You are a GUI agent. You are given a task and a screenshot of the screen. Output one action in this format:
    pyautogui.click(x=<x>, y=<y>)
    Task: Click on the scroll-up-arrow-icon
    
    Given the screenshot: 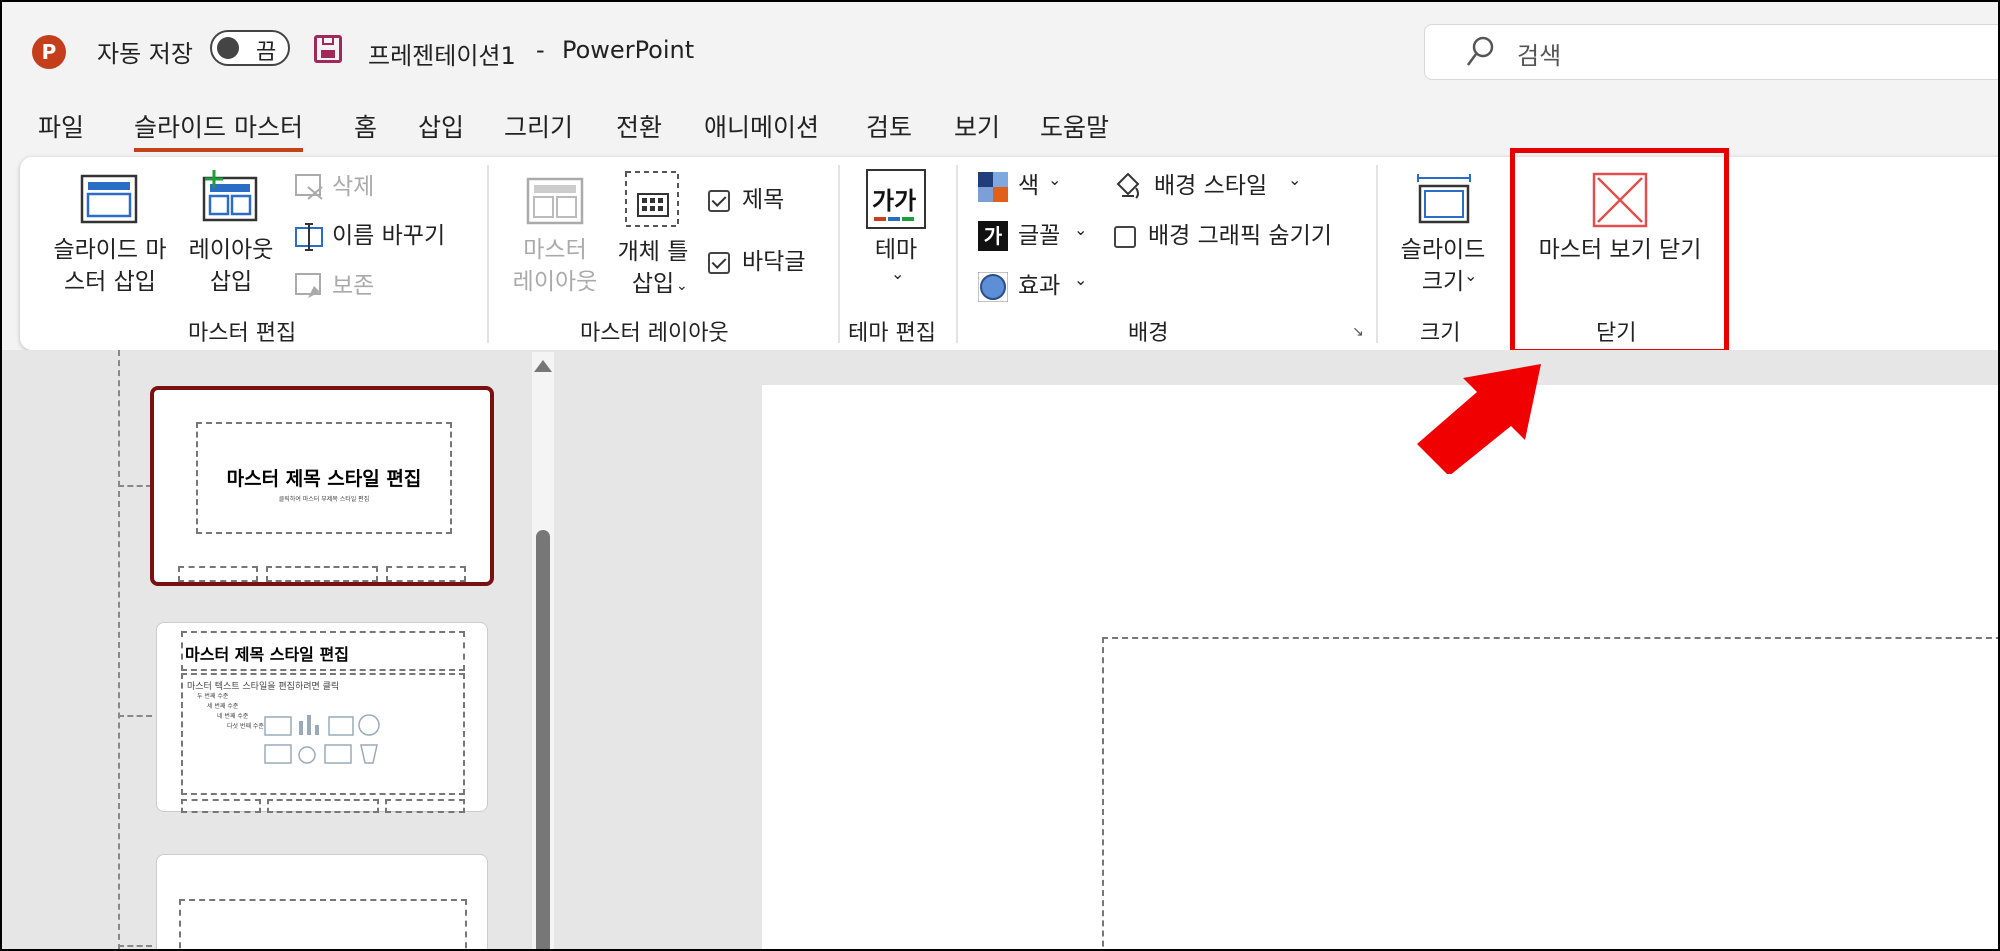 What is the action you would take?
    pyautogui.click(x=543, y=366)
    